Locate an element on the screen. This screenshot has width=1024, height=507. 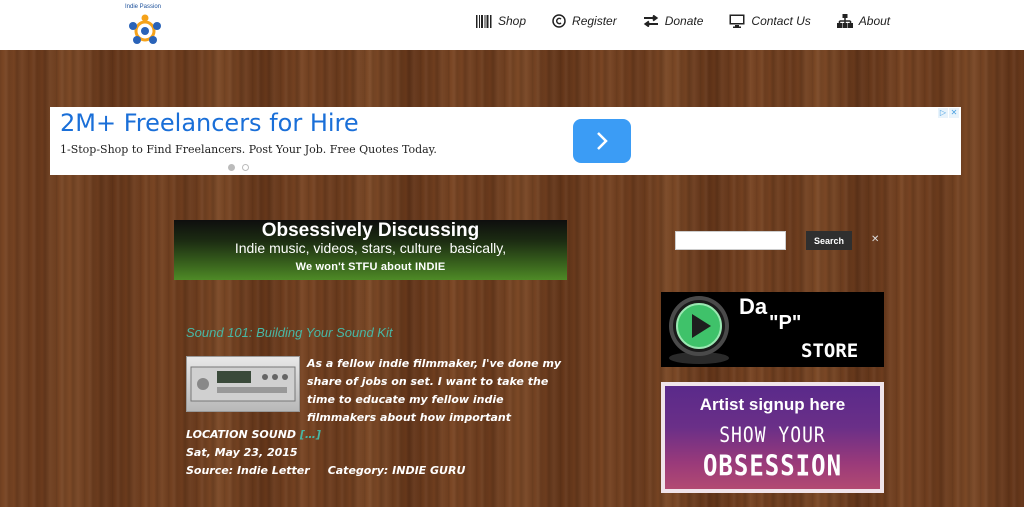
post-date: Sat, May 23, 2015 is located at coordinates (242, 452).